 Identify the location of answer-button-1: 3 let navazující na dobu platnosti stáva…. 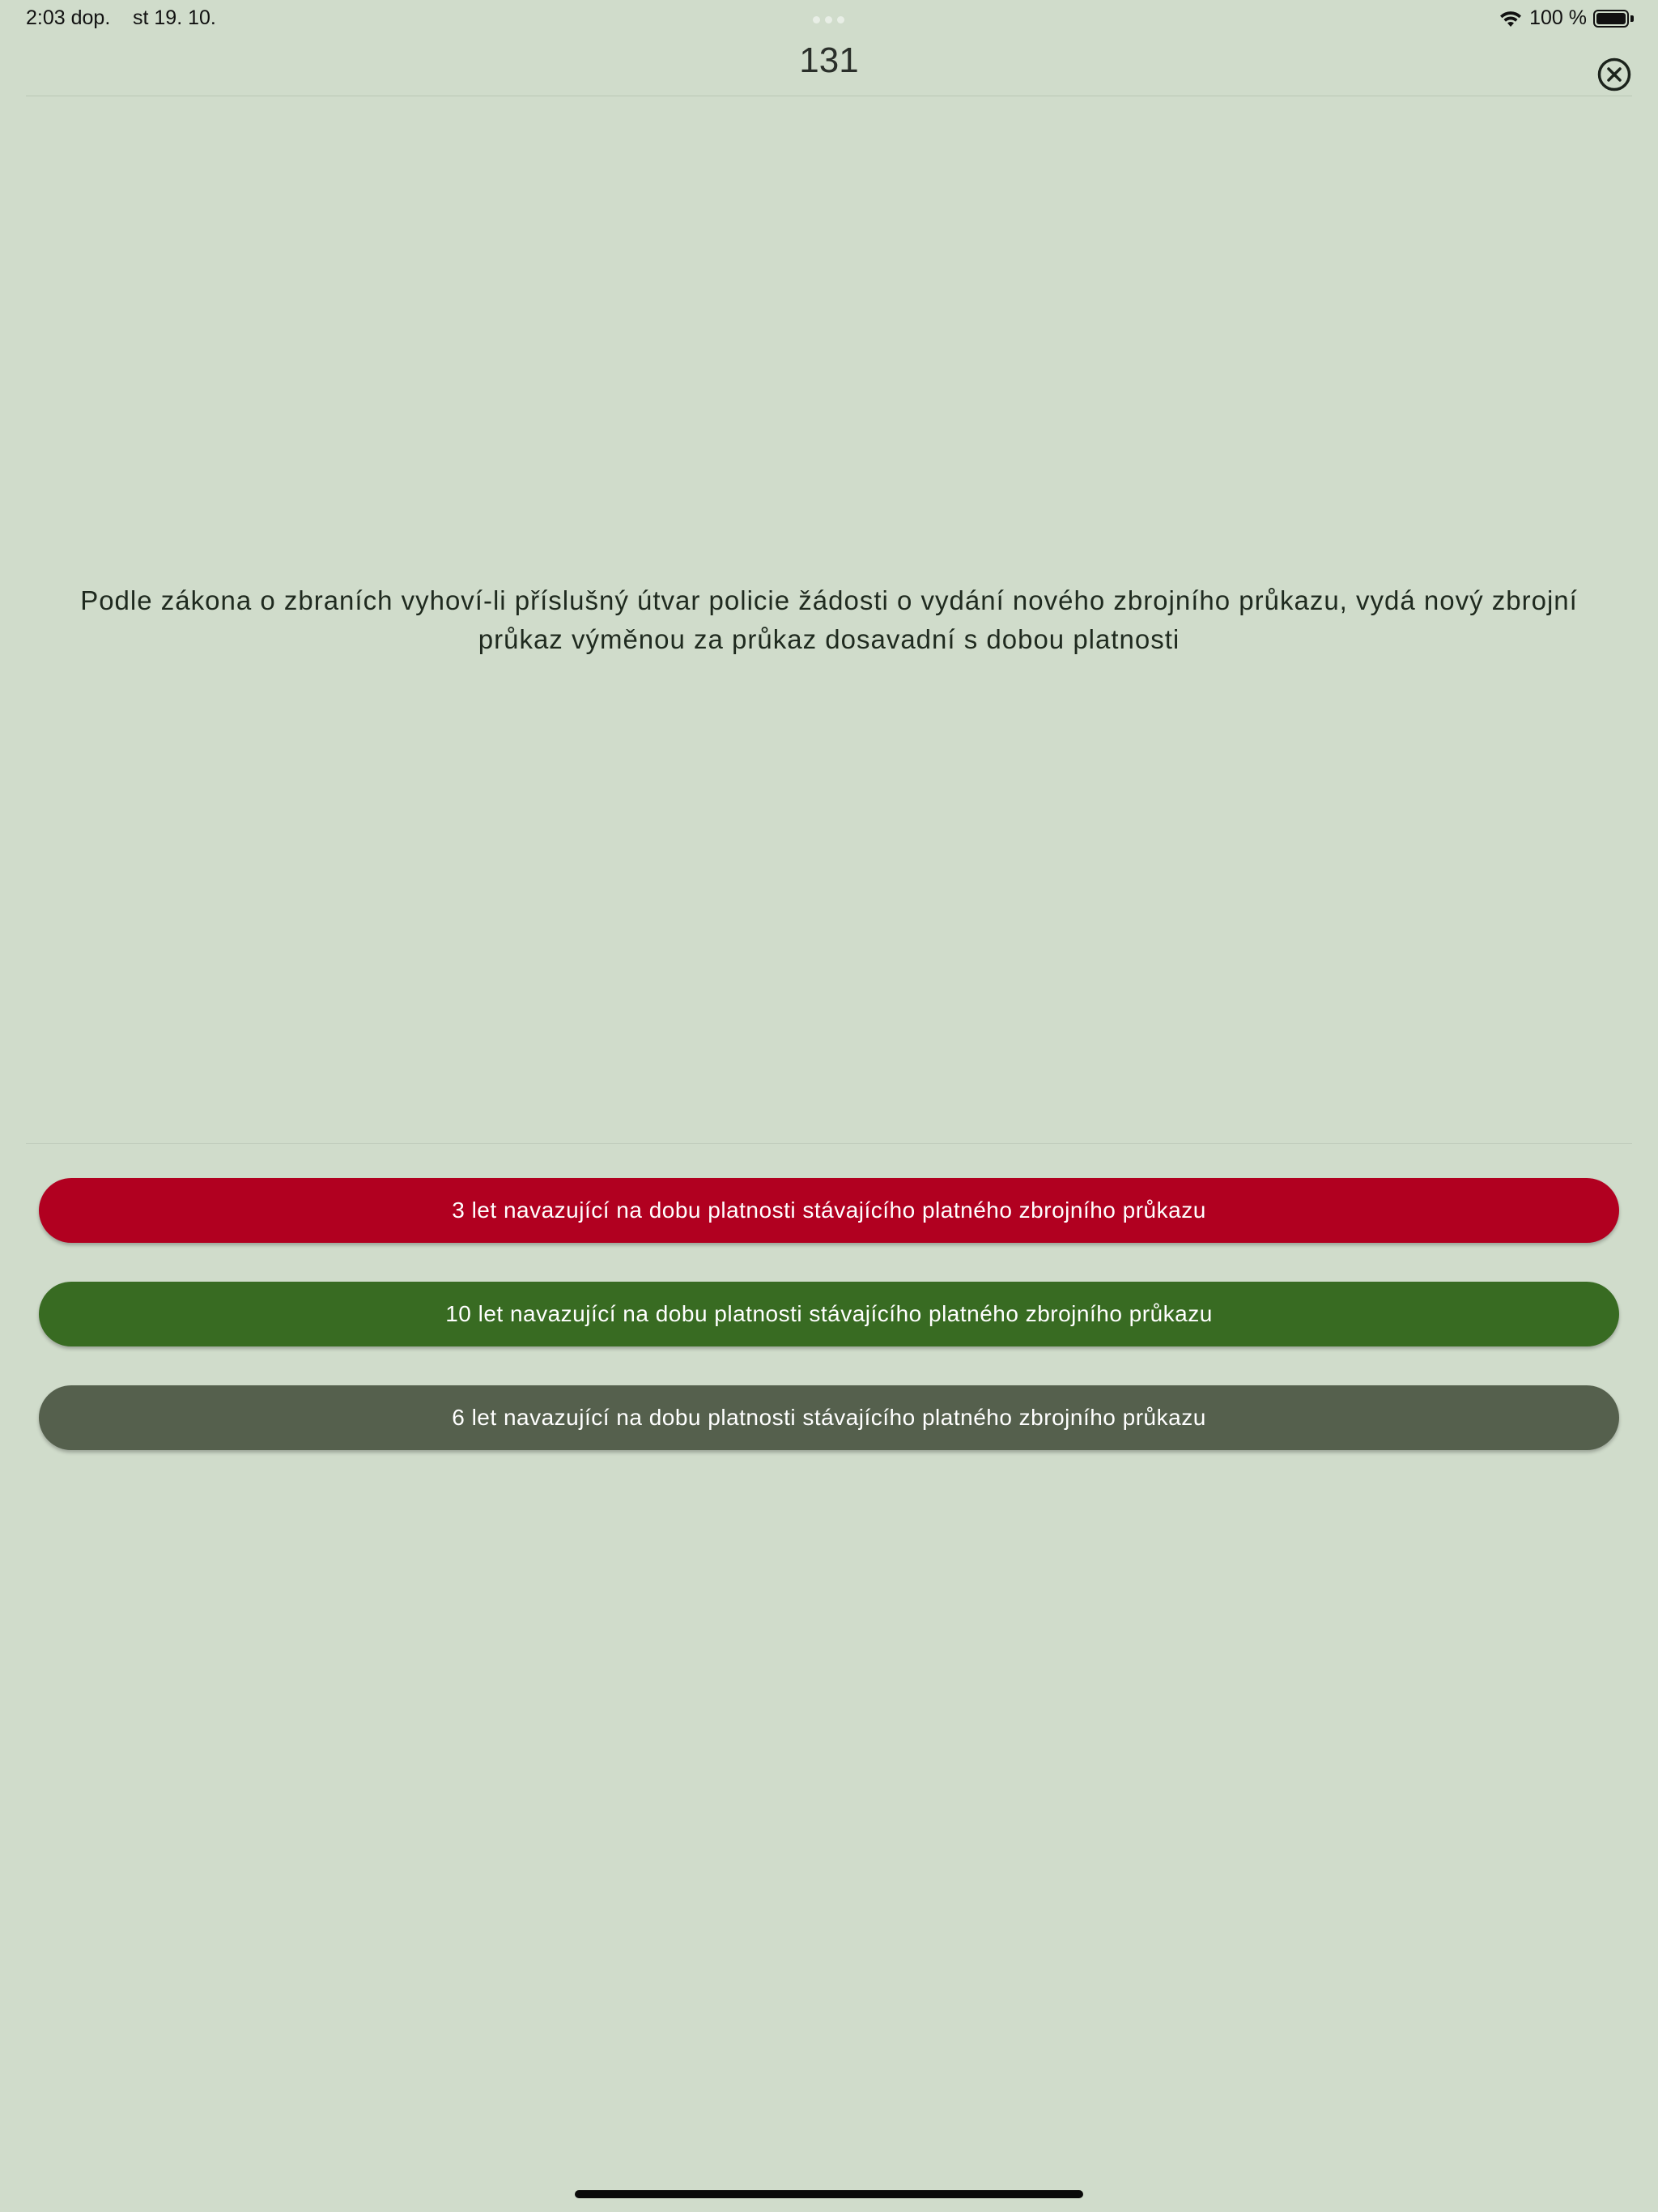
(829, 1211).